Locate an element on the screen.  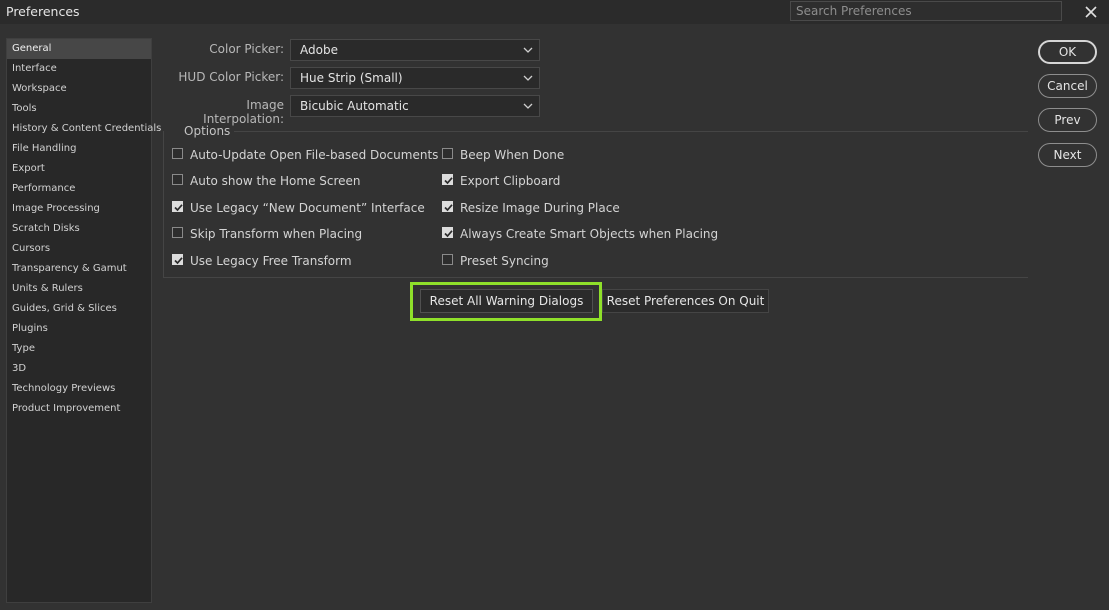
reset-warning-dialogs-button: Reset All Warning Dialogs is located at coordinates (506, 301).